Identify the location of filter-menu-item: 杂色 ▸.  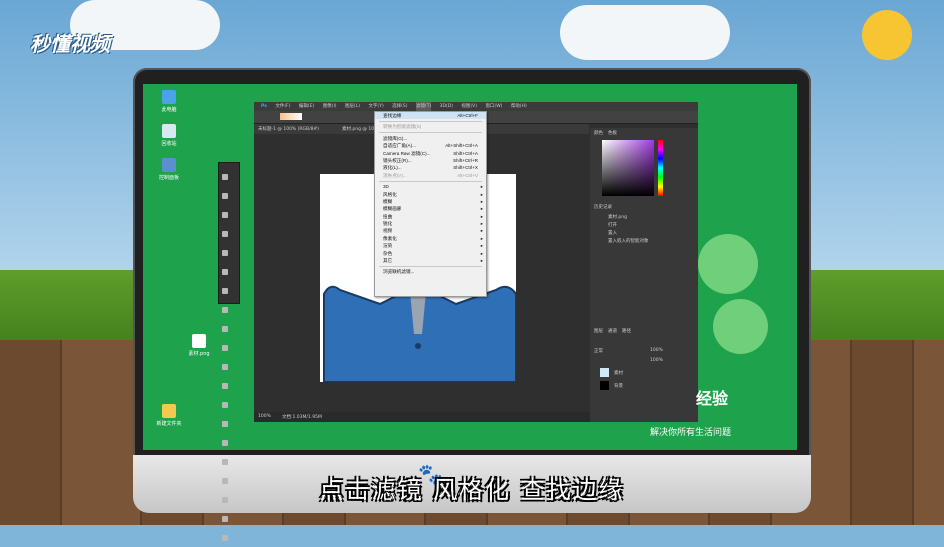
(430, 253).